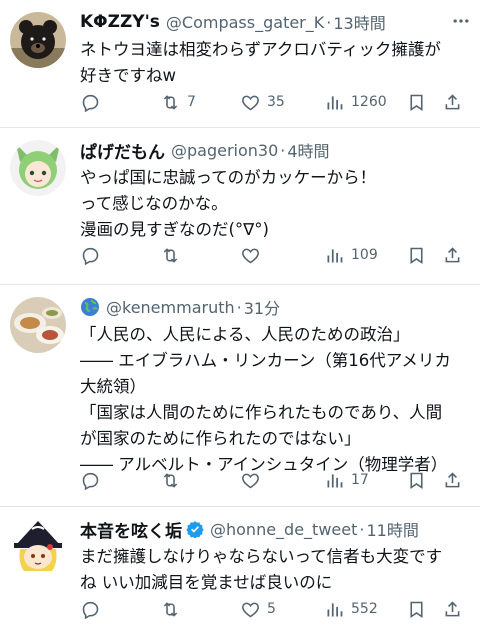 The image size is (480, 629). What do you see at coordinates (360, 480) in the screenshot?
I see `view-count: 17` at bounding box center [360, 480].